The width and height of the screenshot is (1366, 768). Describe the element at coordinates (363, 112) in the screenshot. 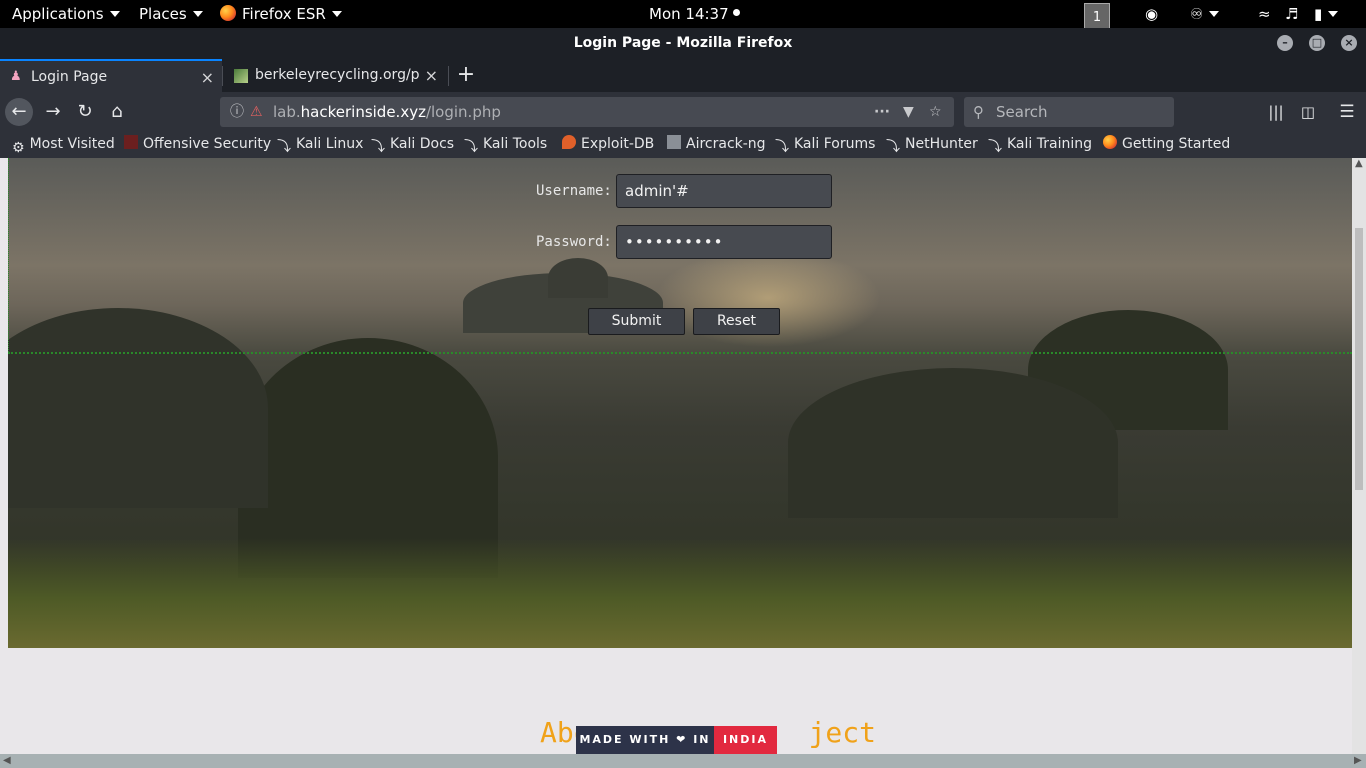

I see `url-host: hackerinside.xyz` at that location.